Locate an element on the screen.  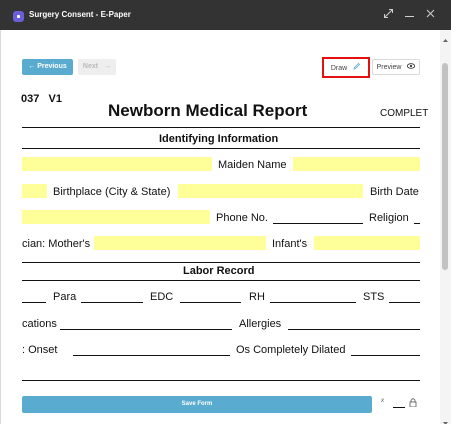
scrollbar-thumb is located at coordinates (445, 166).